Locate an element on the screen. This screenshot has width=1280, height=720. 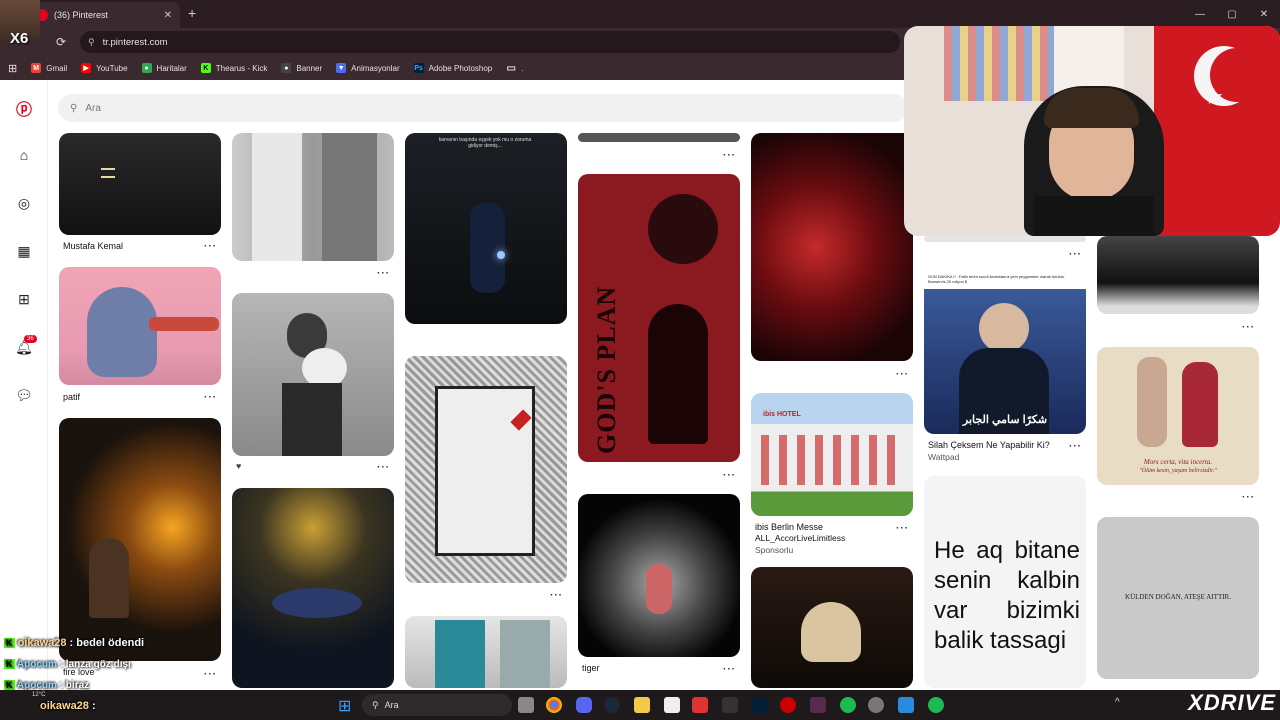
boards-icon: ▦ is located at coordinates (24, 251).